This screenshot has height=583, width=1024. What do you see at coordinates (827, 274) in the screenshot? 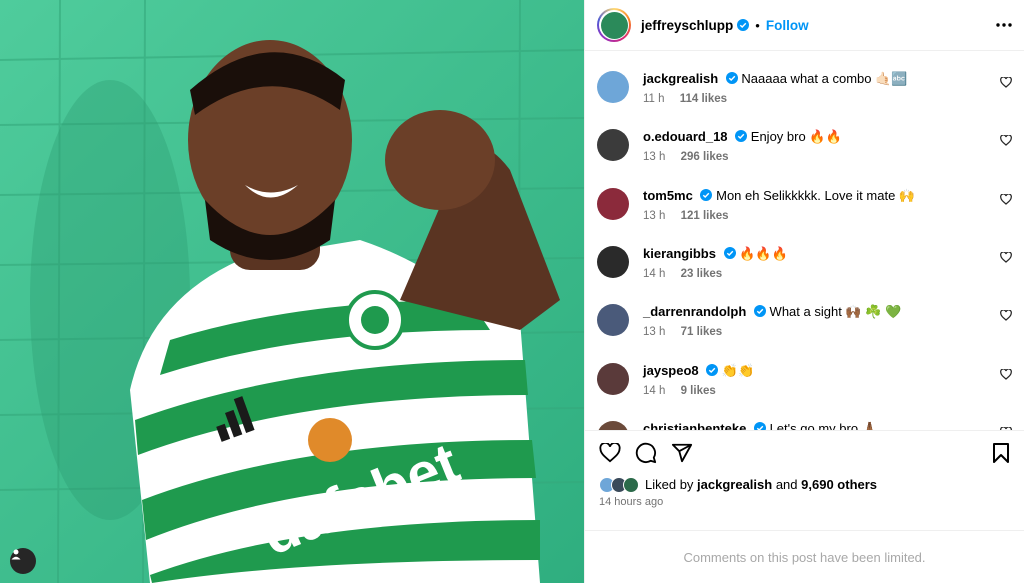
I see `comment-meta: 14 h 23 likes` at bounding box center [827, 274].